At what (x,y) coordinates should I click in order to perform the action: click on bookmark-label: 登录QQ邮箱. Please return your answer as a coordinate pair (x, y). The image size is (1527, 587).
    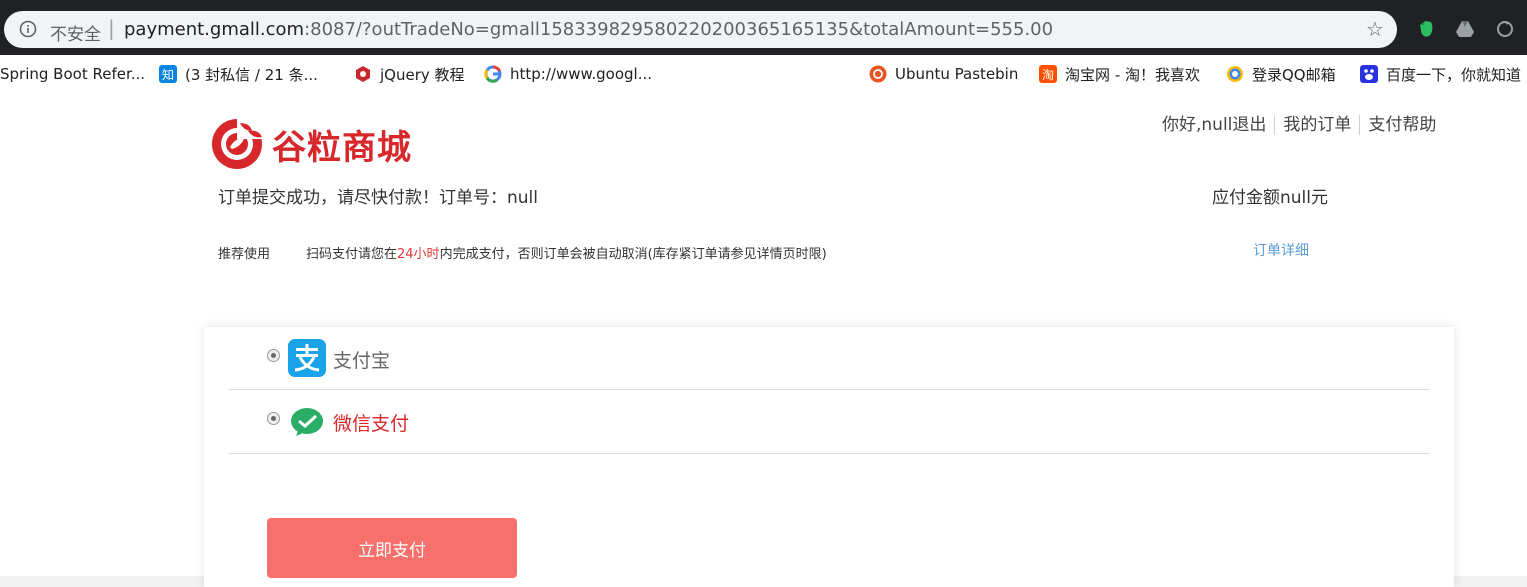
    Looking at the image, I should click on (1294, 74).